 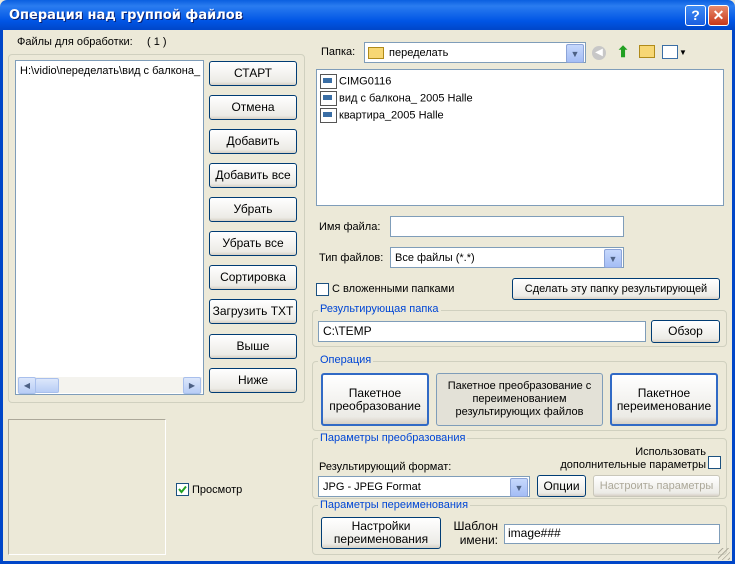 What do you see at coordinates (351, 258) in the screenshot?
I see `filetype-label: Тип файлов:` at bounding box center [351, 258].